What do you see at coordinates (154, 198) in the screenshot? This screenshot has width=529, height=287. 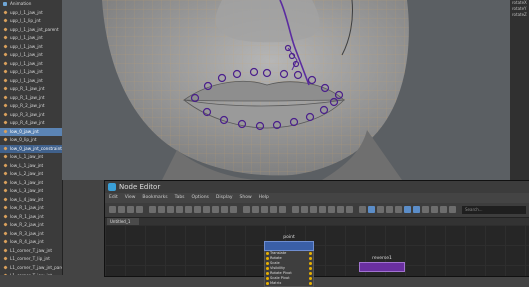 I see `menu-bookmarks: Bookmarks` at bounding box center [154, 198].